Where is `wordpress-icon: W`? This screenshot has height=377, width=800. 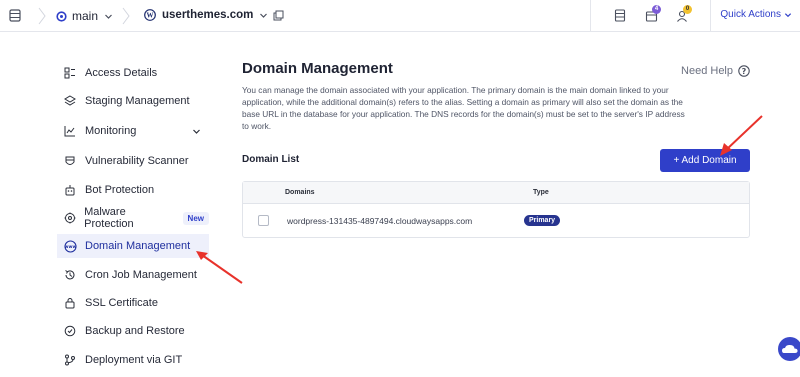 wordpress-icon: W is located at coordinates (150, 15).